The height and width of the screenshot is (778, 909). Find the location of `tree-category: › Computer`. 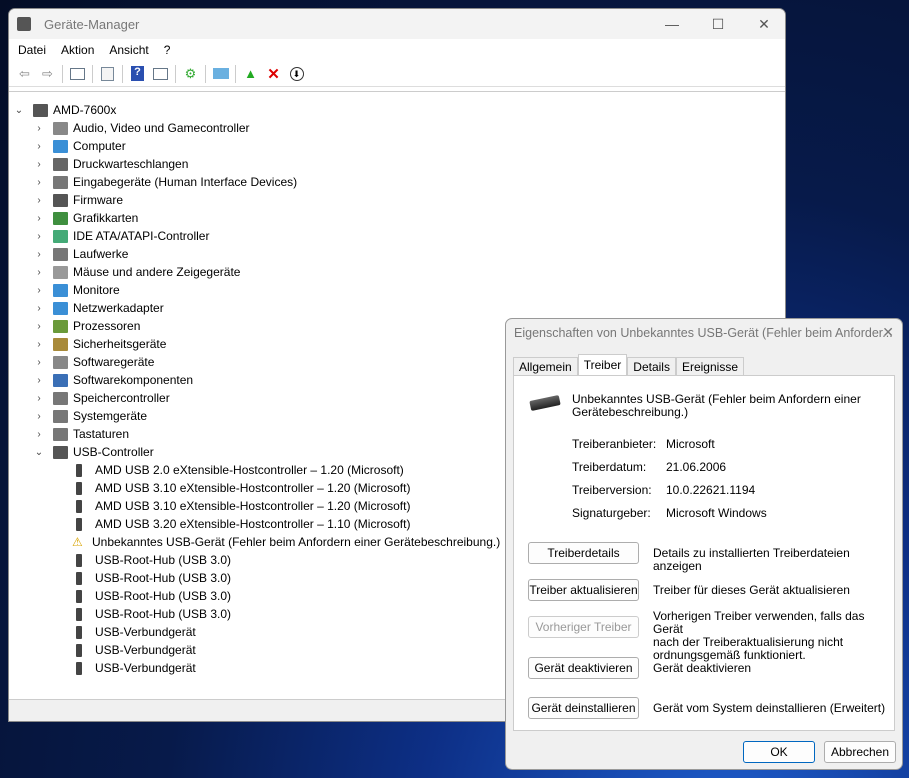

tree-category: › Computer is located at coordinates (79, 146).